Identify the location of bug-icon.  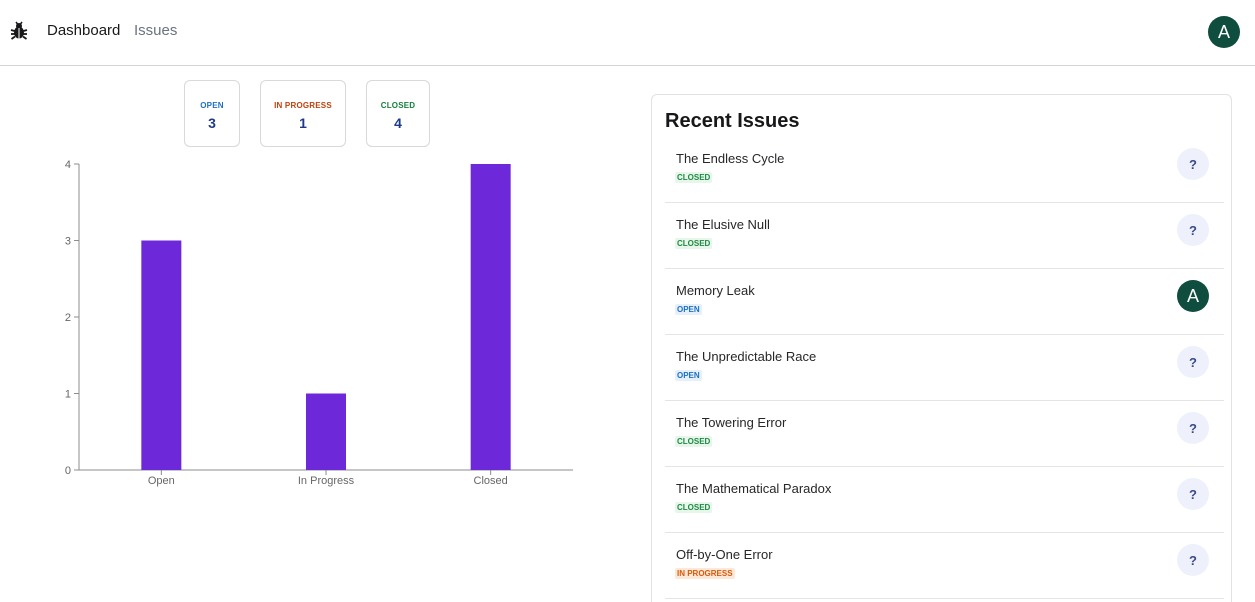
(19, 31).